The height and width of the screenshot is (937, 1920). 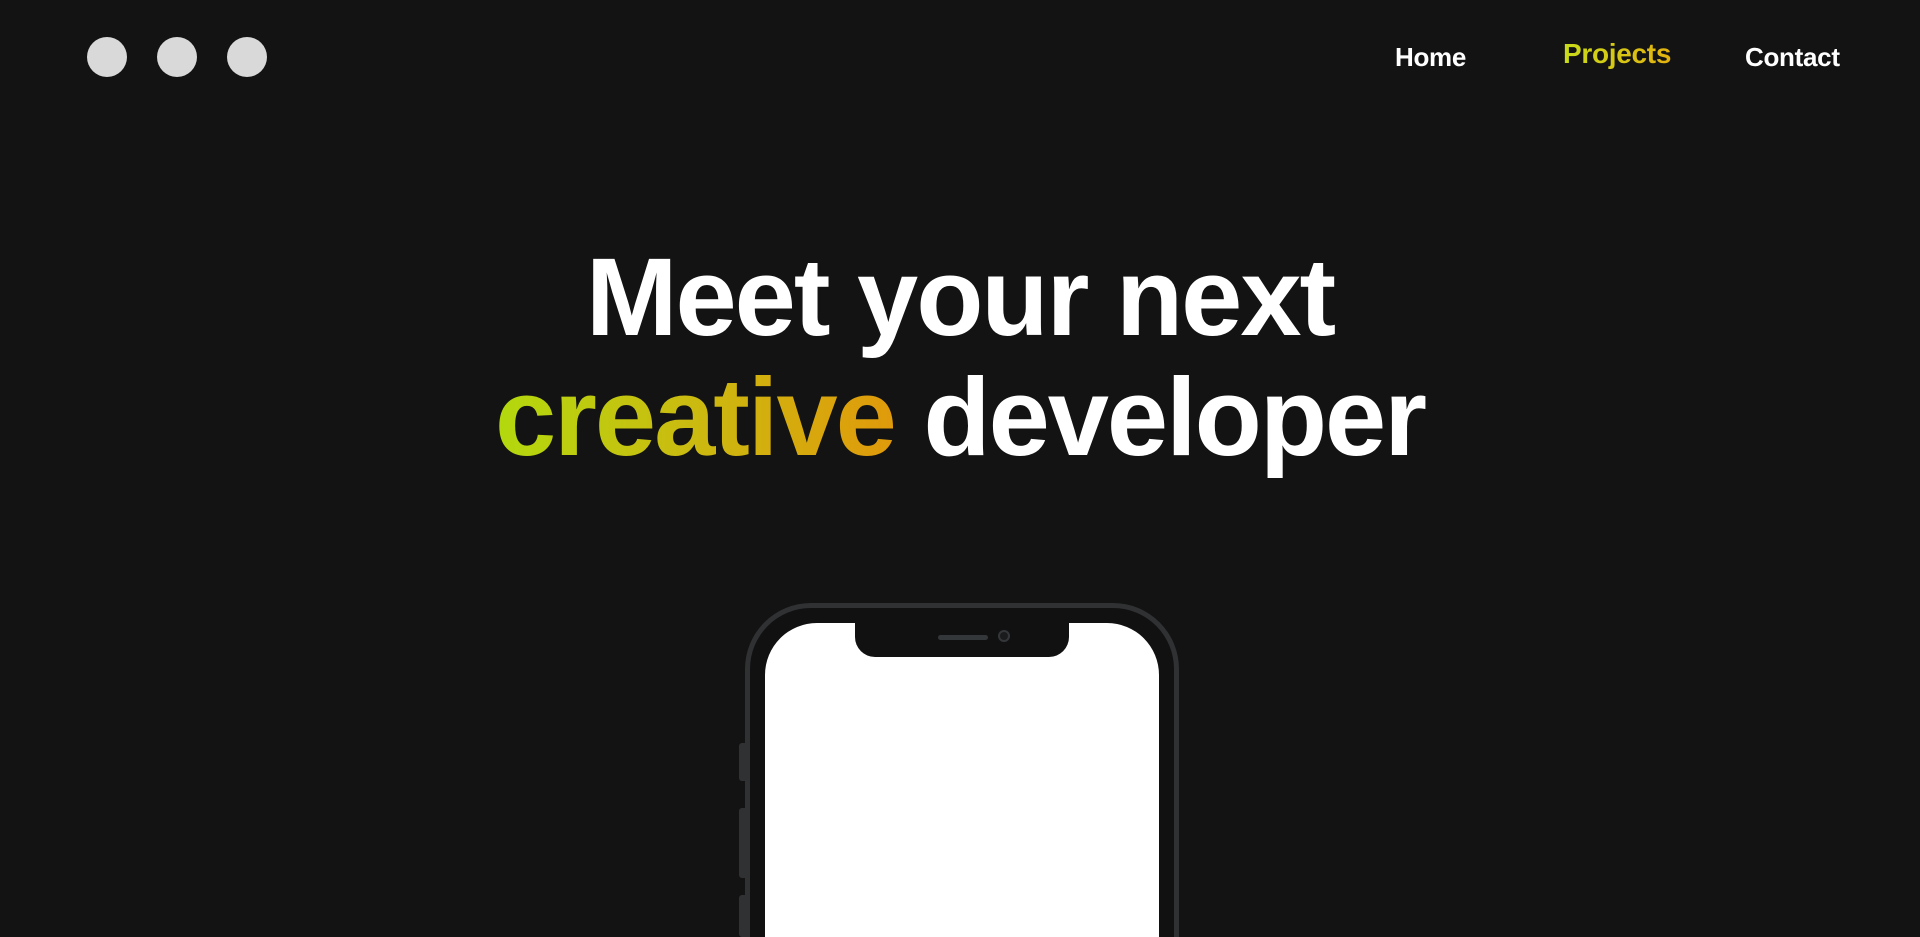 I want to click on front-camera-icon, so click(x=1004, y=636).